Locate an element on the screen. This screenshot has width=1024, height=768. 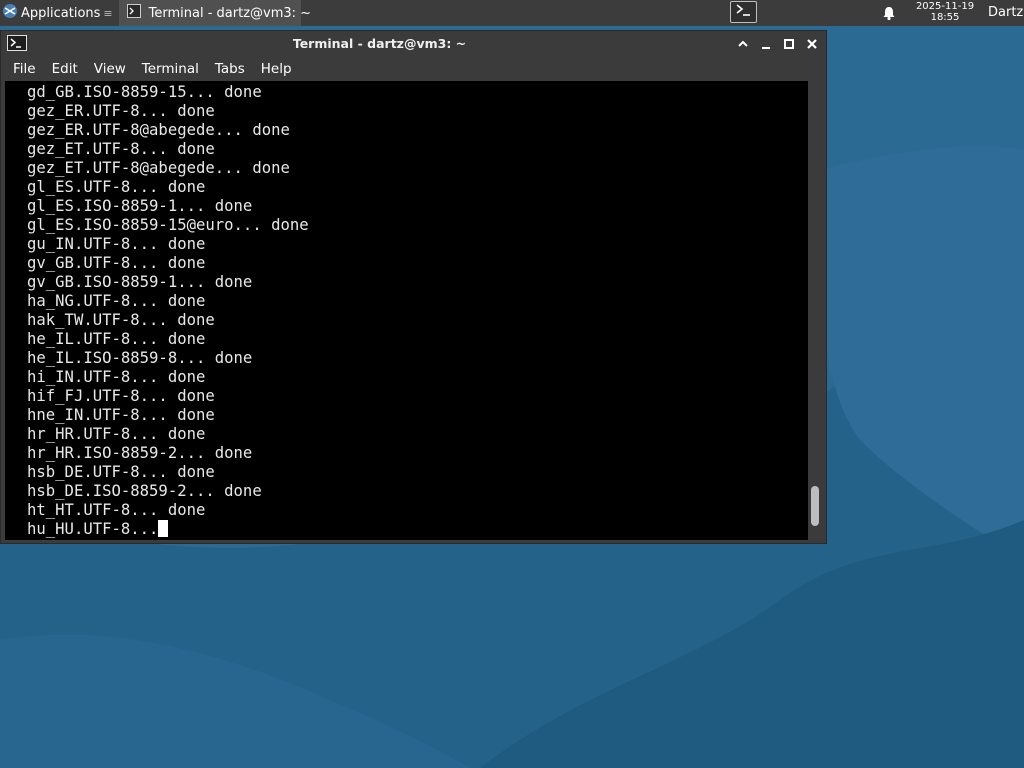
panel-clock: 2025-11-19 18:55 is located at coordinates (945, 12).